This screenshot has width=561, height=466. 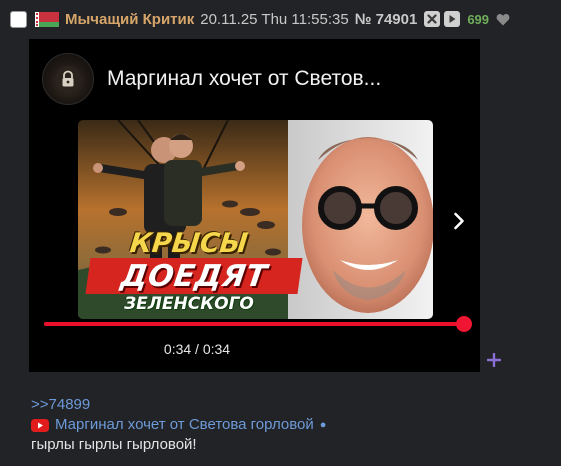 I want to click on thumbnail-caption-banner: ДОЕДЯТ, so click(x=194, y=276).